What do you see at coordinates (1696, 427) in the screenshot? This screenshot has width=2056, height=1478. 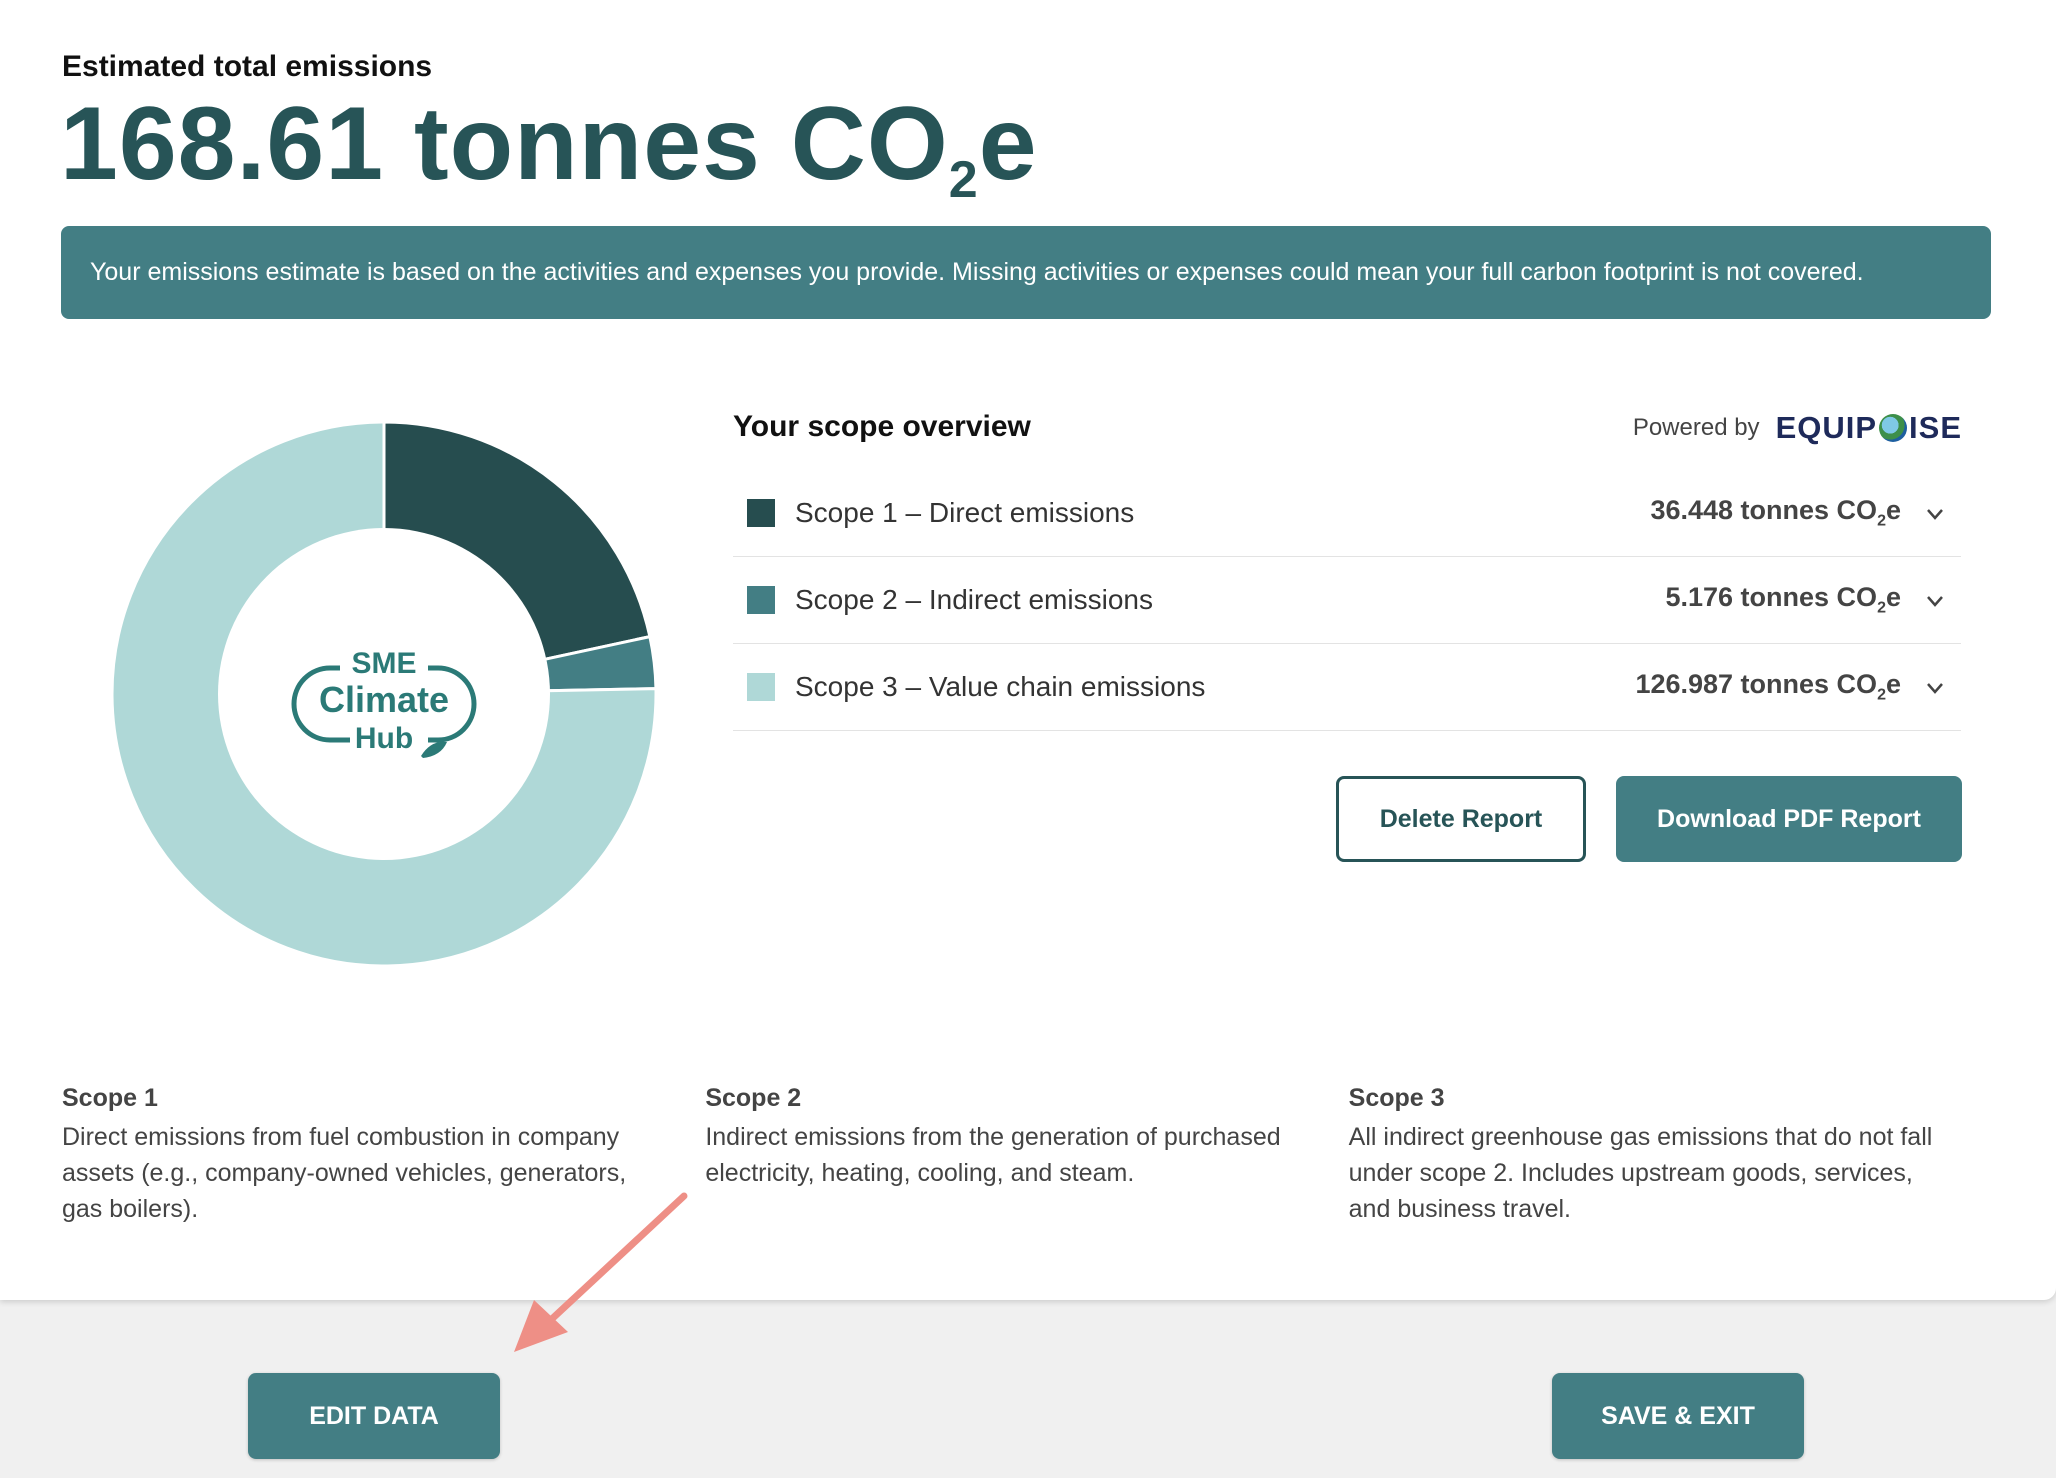 I see `powered-by-label: Powered by` at bounding box center [1696, 427].